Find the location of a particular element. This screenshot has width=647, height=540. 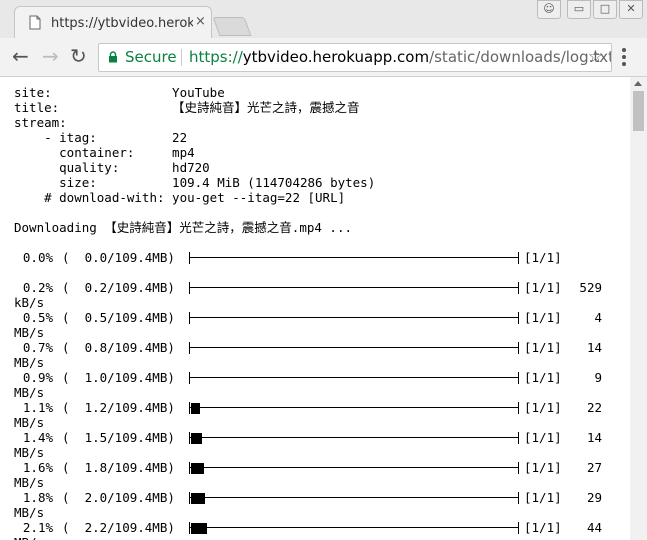

progress-speed: 22 is located at coordinates (594, 407).